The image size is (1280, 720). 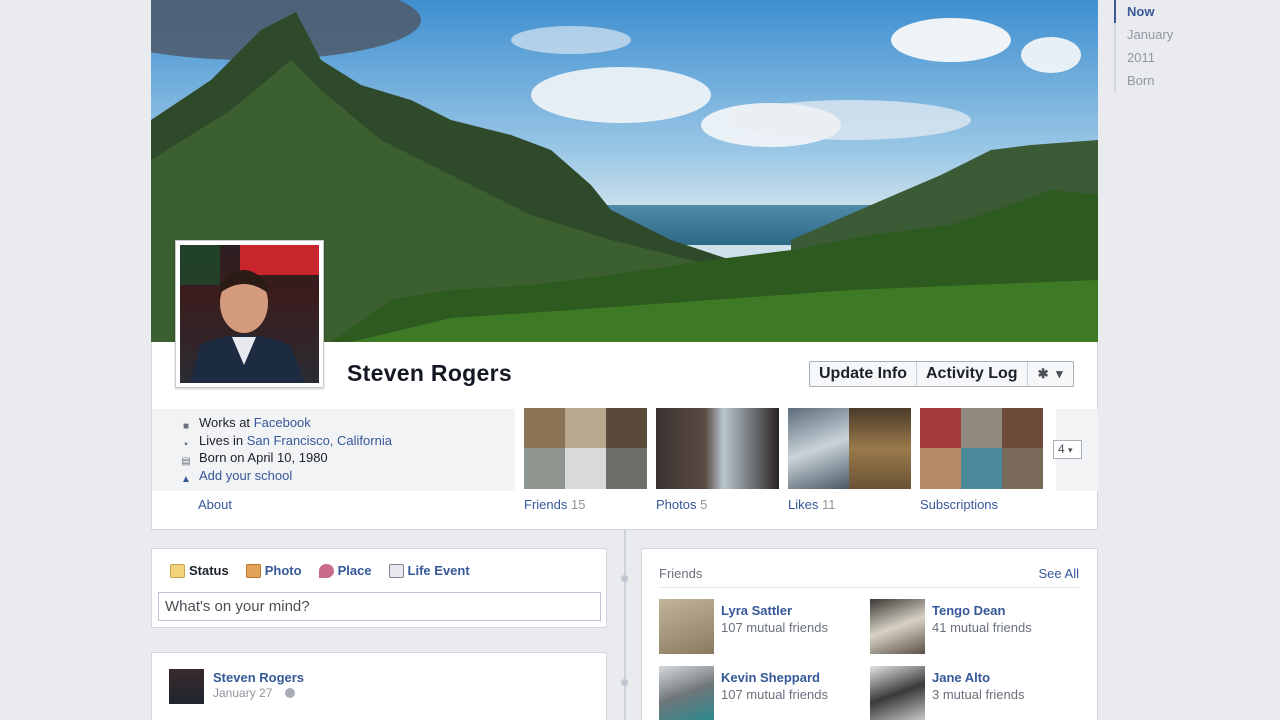 What do you see at coordinates (803, 504) in the screenshot?
I see `likes-label: Likes` at bounding box center [803, 504].